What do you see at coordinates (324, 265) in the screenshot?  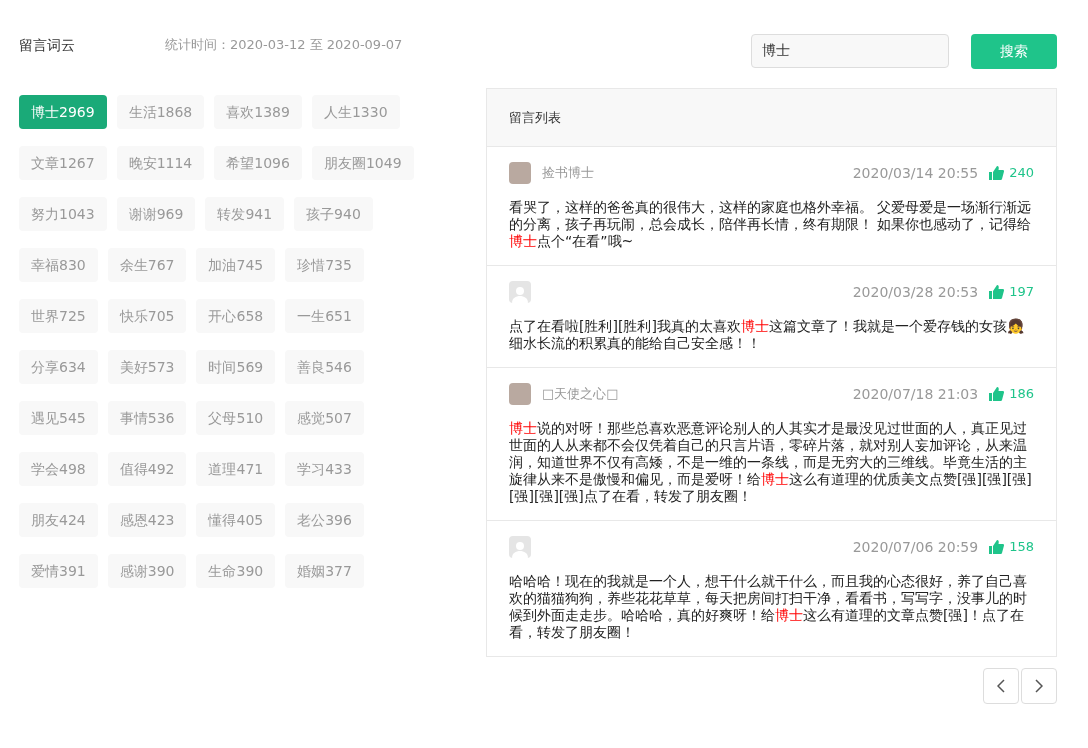 I see `word-tag: 珍惜735` at bounding box center [324, 265].